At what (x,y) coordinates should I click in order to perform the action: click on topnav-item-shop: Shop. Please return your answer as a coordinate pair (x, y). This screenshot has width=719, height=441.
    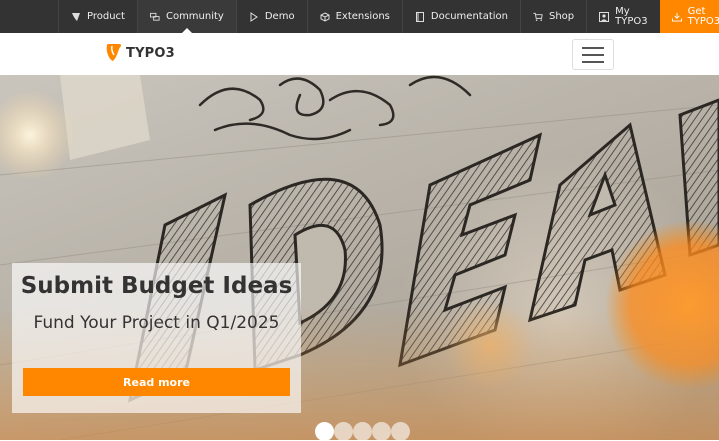
    Looking at the image, I should click on (552, 16).